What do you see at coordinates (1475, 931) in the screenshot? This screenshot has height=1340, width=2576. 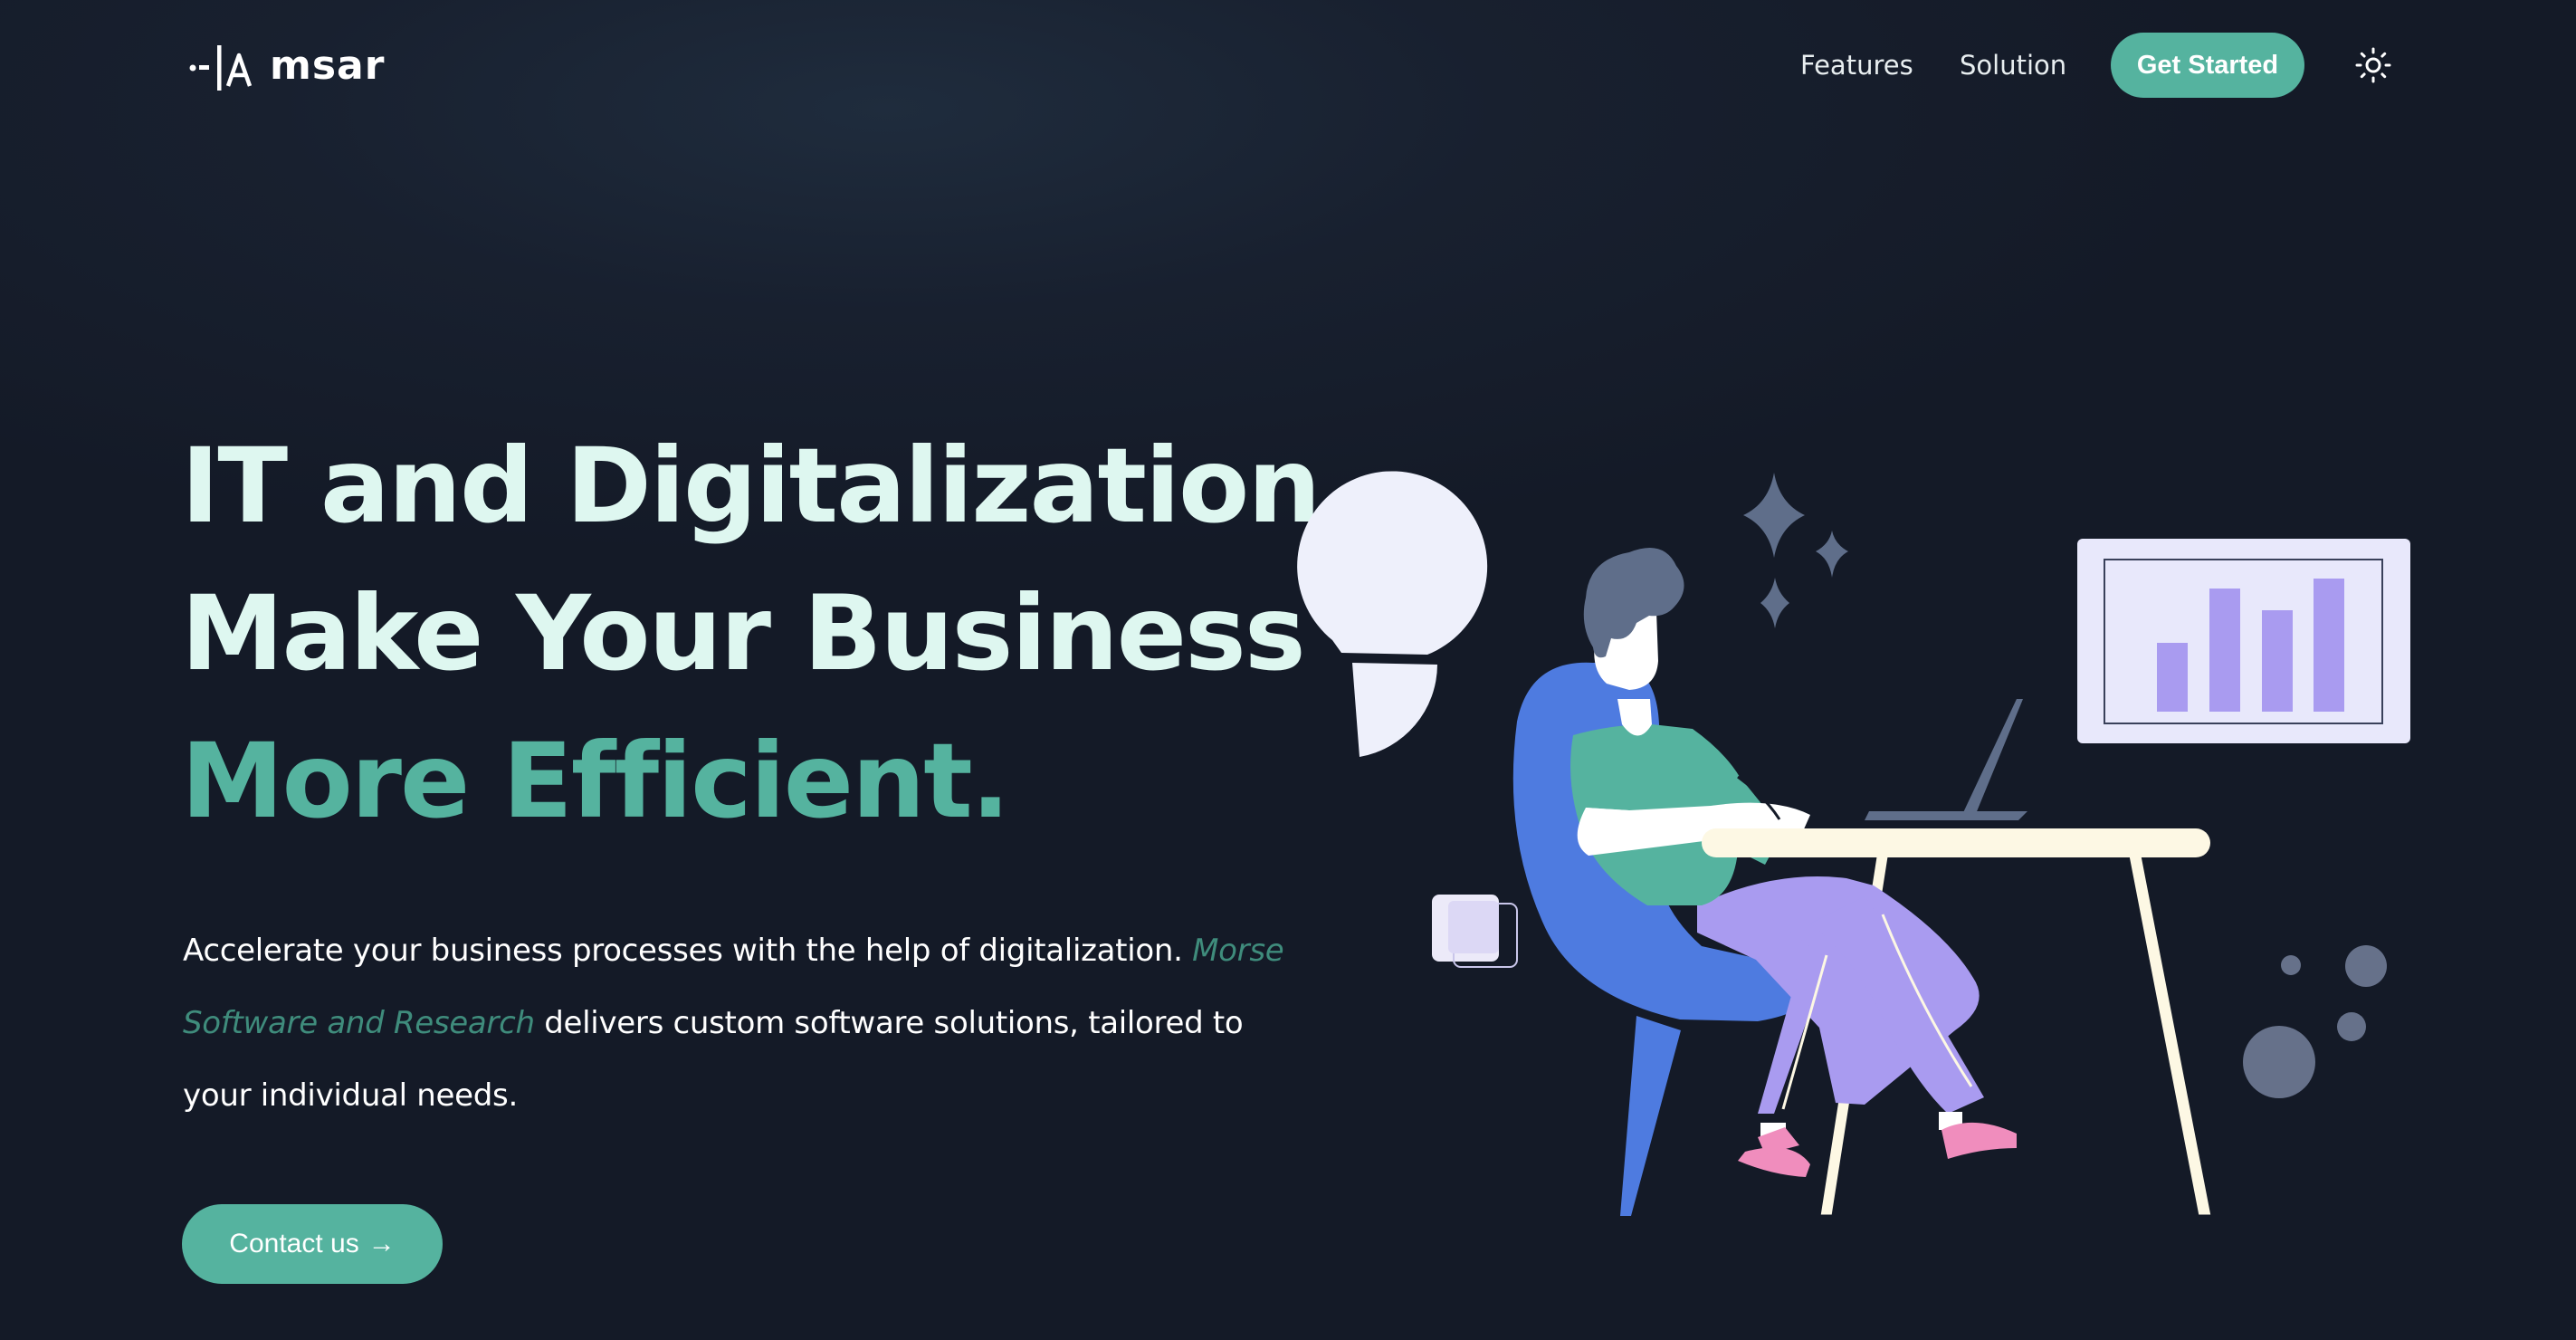 I see `floating-squares-graphic` at bounding box center [1475, 931].